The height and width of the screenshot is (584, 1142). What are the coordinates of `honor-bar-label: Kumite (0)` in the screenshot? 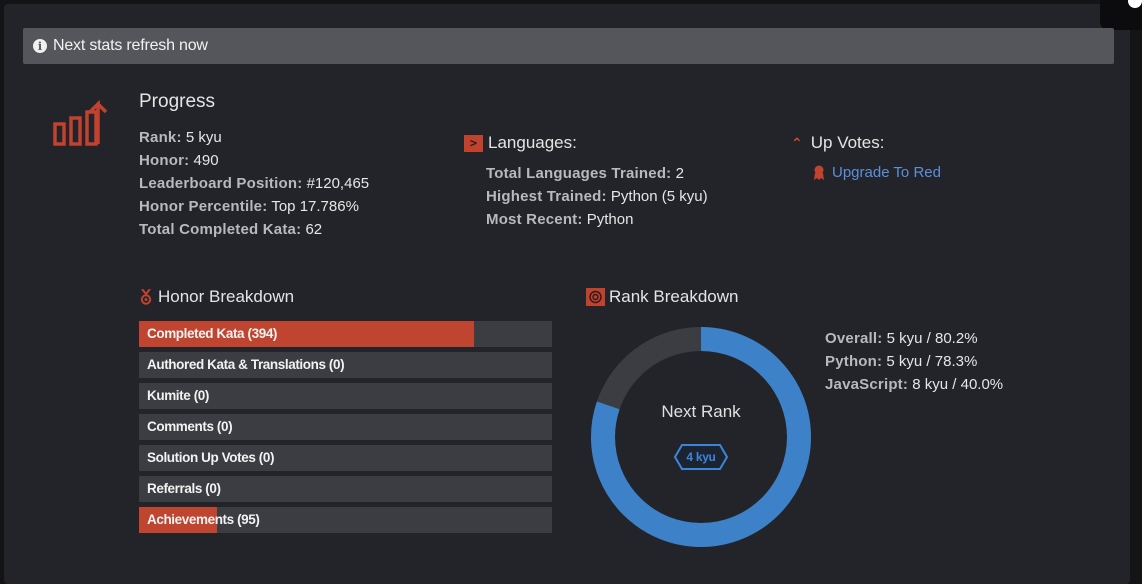 It's located at (178, 395).